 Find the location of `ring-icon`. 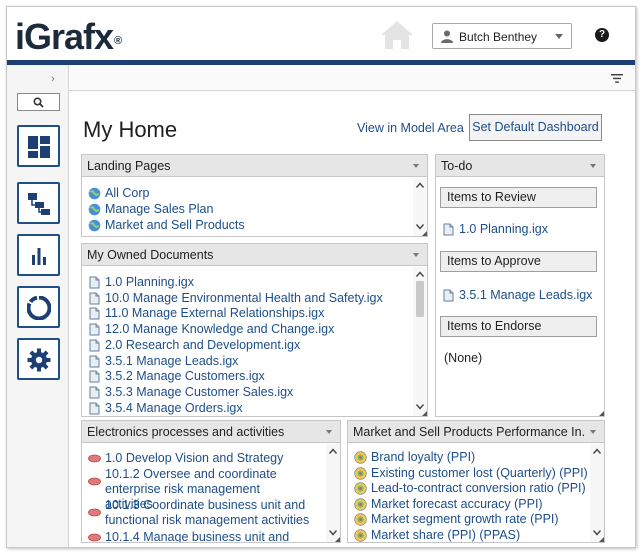

ring-icon is located at coordinates (39, 308).